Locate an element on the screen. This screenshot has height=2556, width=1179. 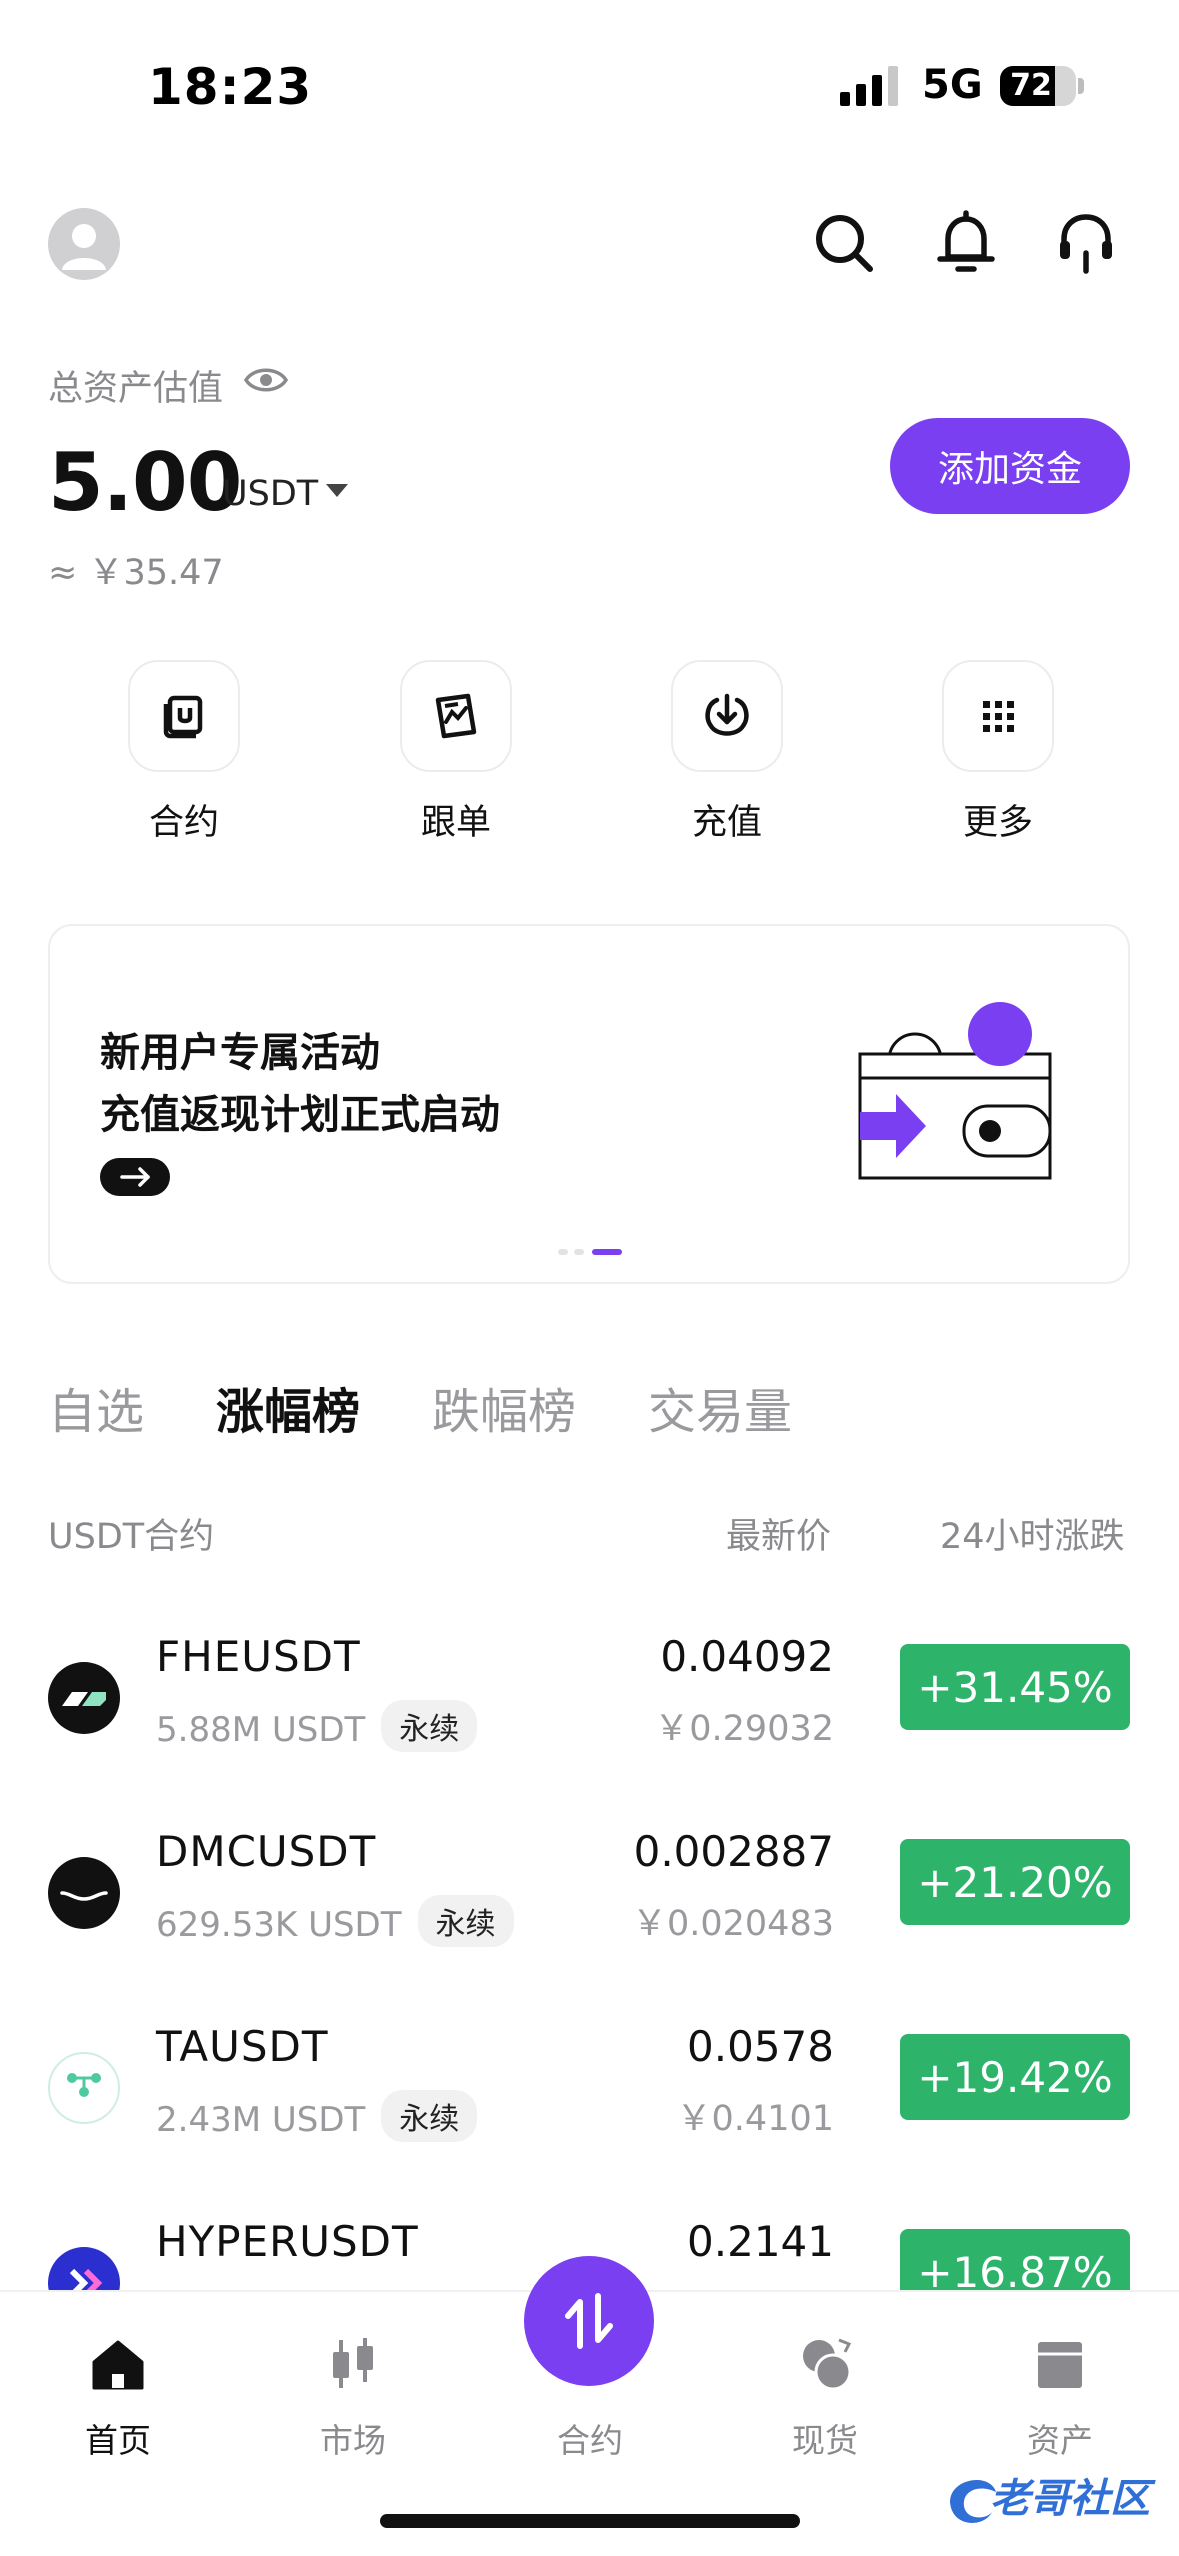
market-icon is located at coordinates (353, 2363).